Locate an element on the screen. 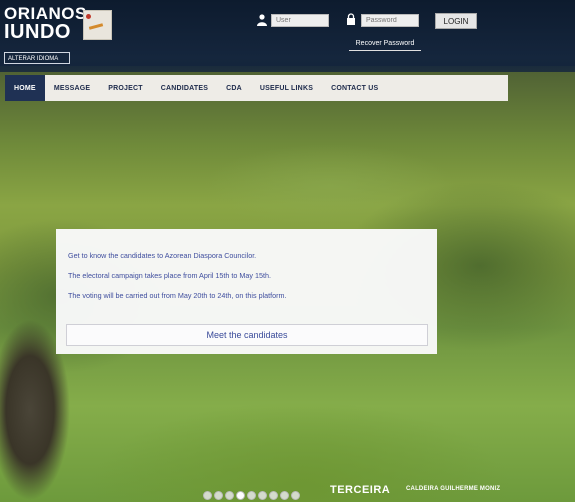 The height and width of the screenshot is (502, 575). slider-dots is located at coordinates (251, 495).